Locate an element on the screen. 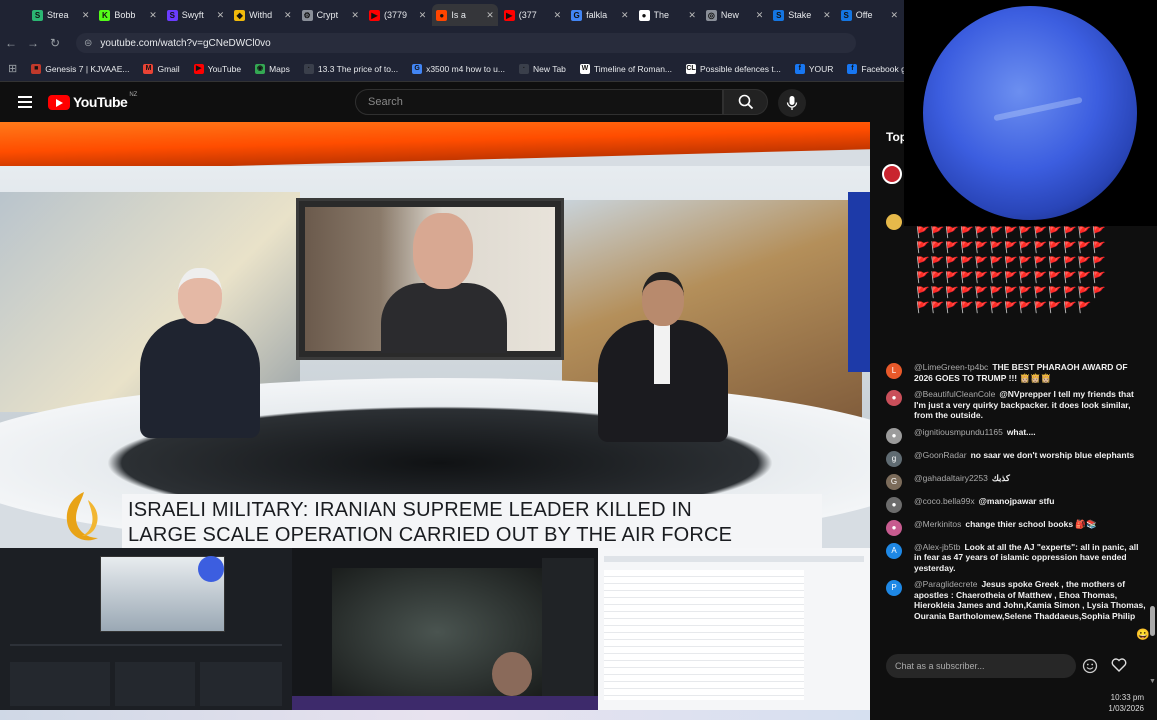  browser-tab: ▶ (377 ✕ is located at coordinates (532, 15).